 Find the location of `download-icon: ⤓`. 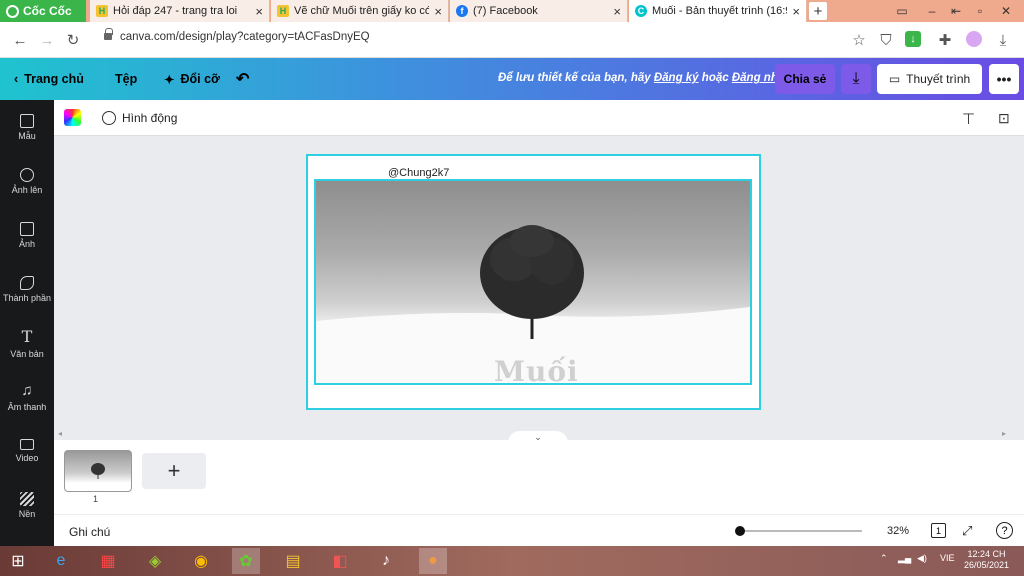

download-icon: ⤓ is located at coordinates (856, 78).